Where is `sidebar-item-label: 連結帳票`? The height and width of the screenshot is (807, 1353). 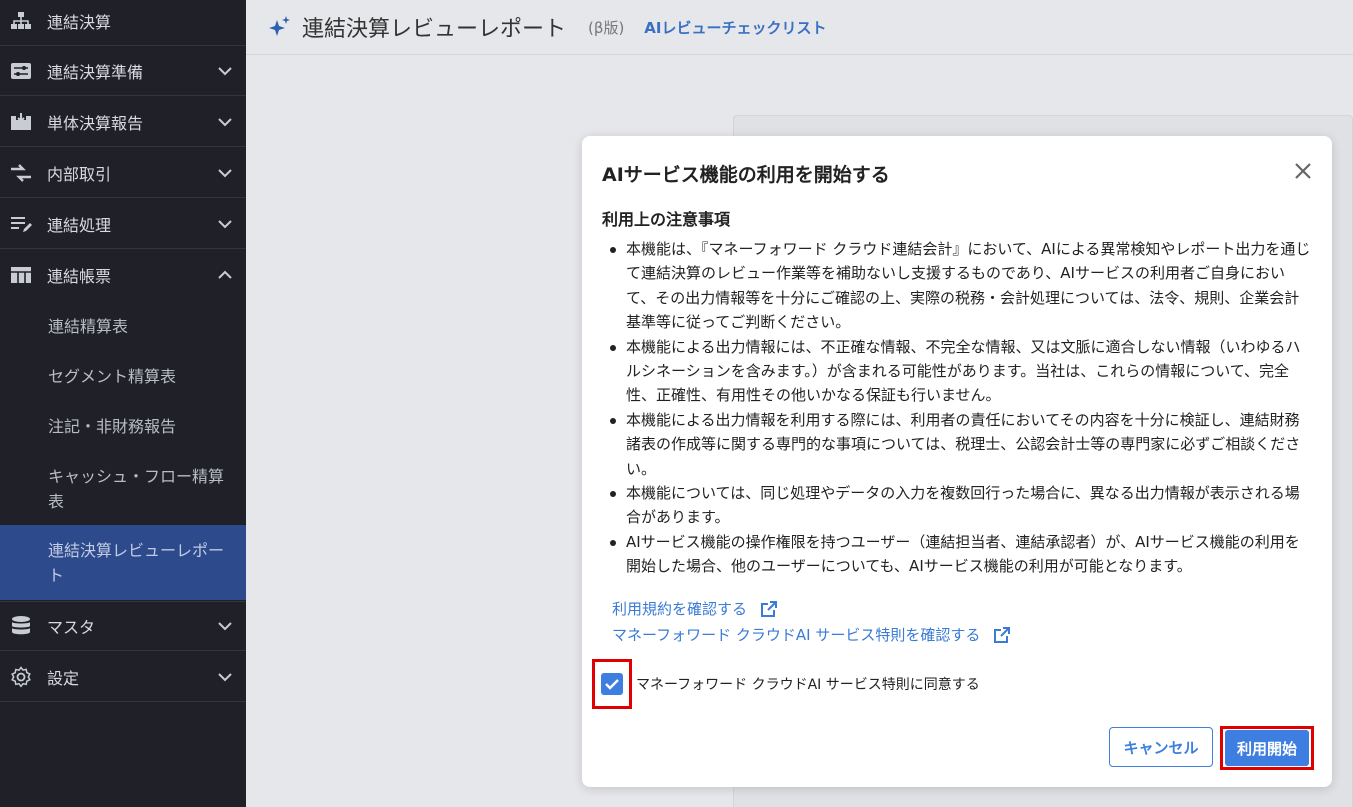 sidebar-item-label: 連結帳票 is located at coordinates (79, 276).